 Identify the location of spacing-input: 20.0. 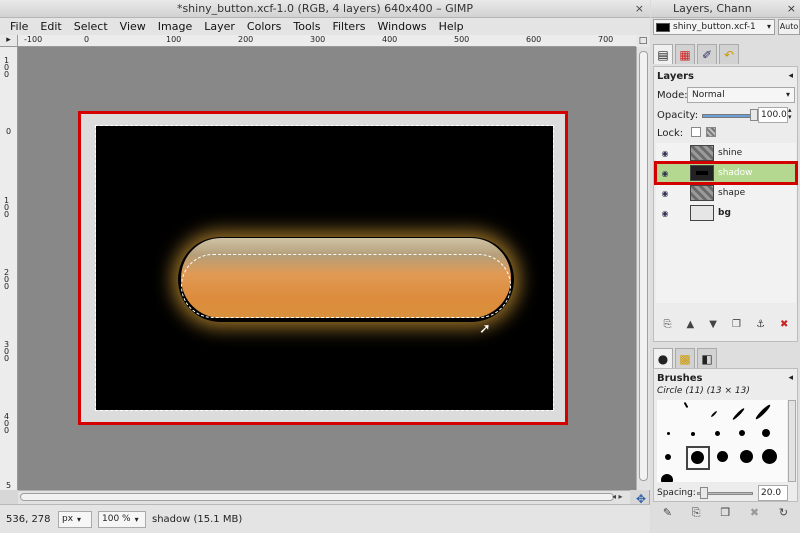
(773, 493).